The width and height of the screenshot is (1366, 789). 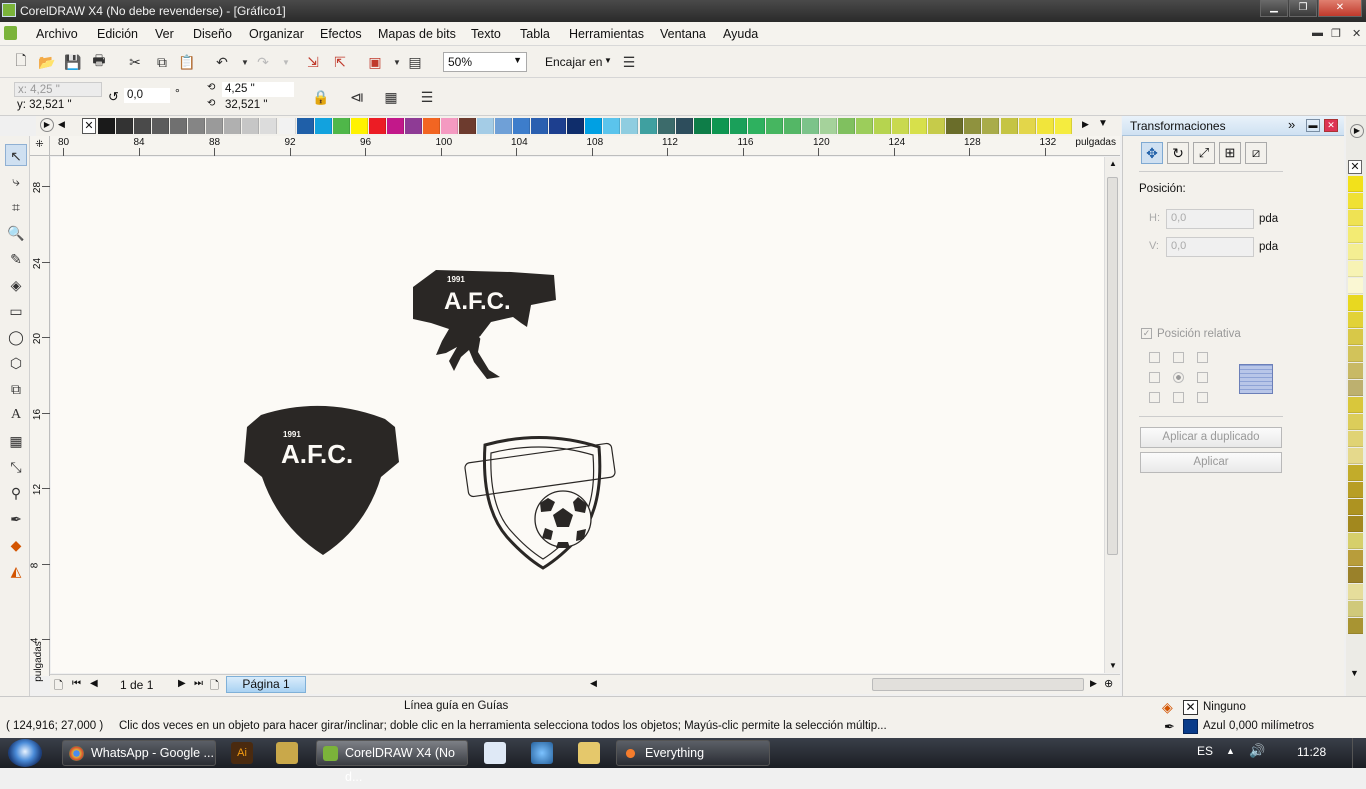 I want to click on close-button: ✕, so click(x=1340, y=8).